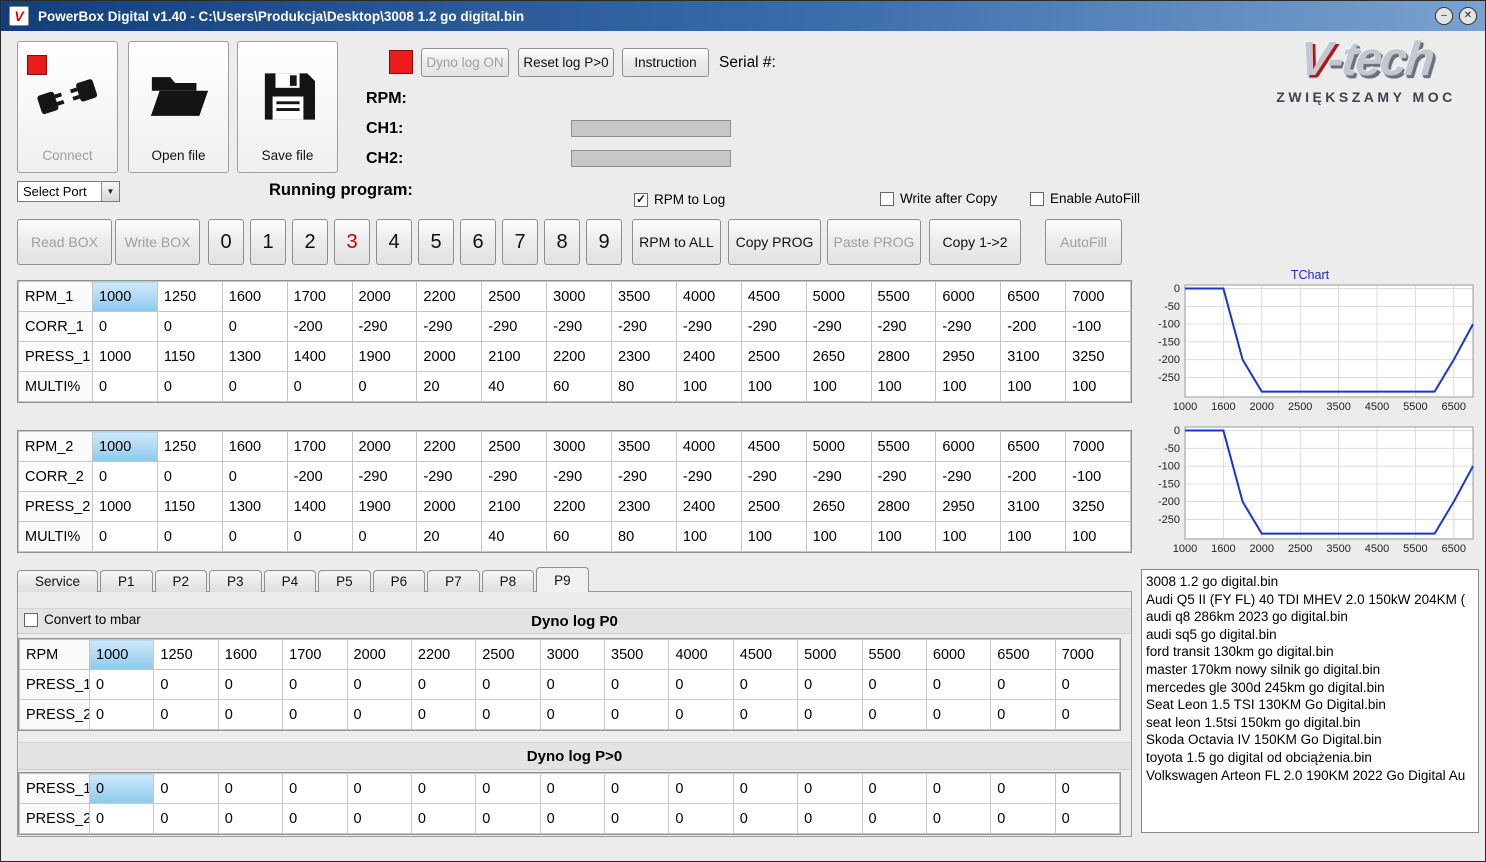 The width and height of the screenshot is (1486, 862). Describe the element at coordinates (830, 654) in the screenshot. I see `grid-cell: 5000` at that location.